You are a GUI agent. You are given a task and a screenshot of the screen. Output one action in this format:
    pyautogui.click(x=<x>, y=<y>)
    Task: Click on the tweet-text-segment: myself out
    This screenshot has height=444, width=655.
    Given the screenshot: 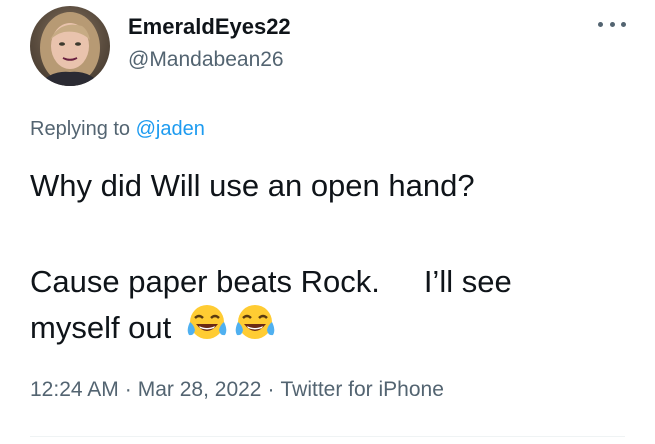 What is the action you would take?
    pyautogui.click(x=101, y=328)
    